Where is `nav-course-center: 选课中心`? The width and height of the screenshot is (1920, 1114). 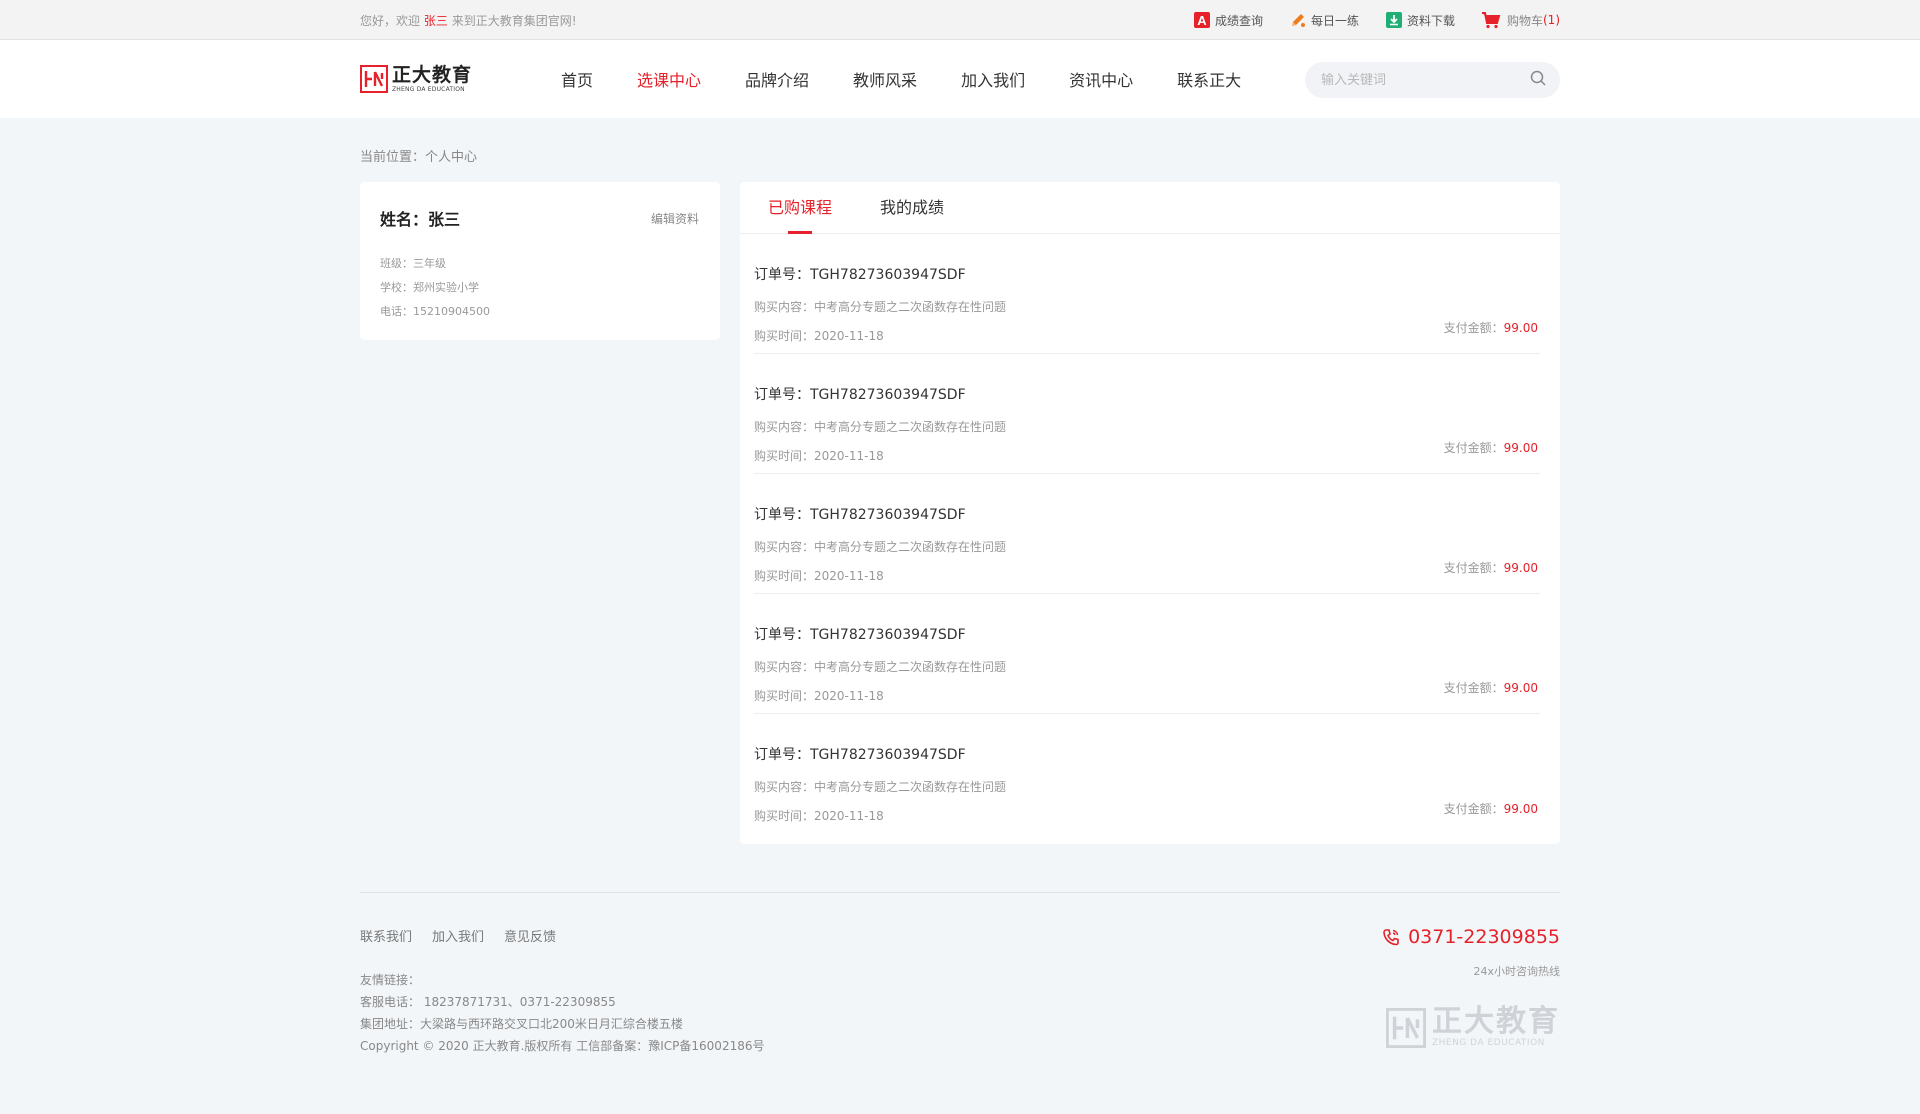
nav-course-center: 选课中心 is located at coordinates (669, 79).